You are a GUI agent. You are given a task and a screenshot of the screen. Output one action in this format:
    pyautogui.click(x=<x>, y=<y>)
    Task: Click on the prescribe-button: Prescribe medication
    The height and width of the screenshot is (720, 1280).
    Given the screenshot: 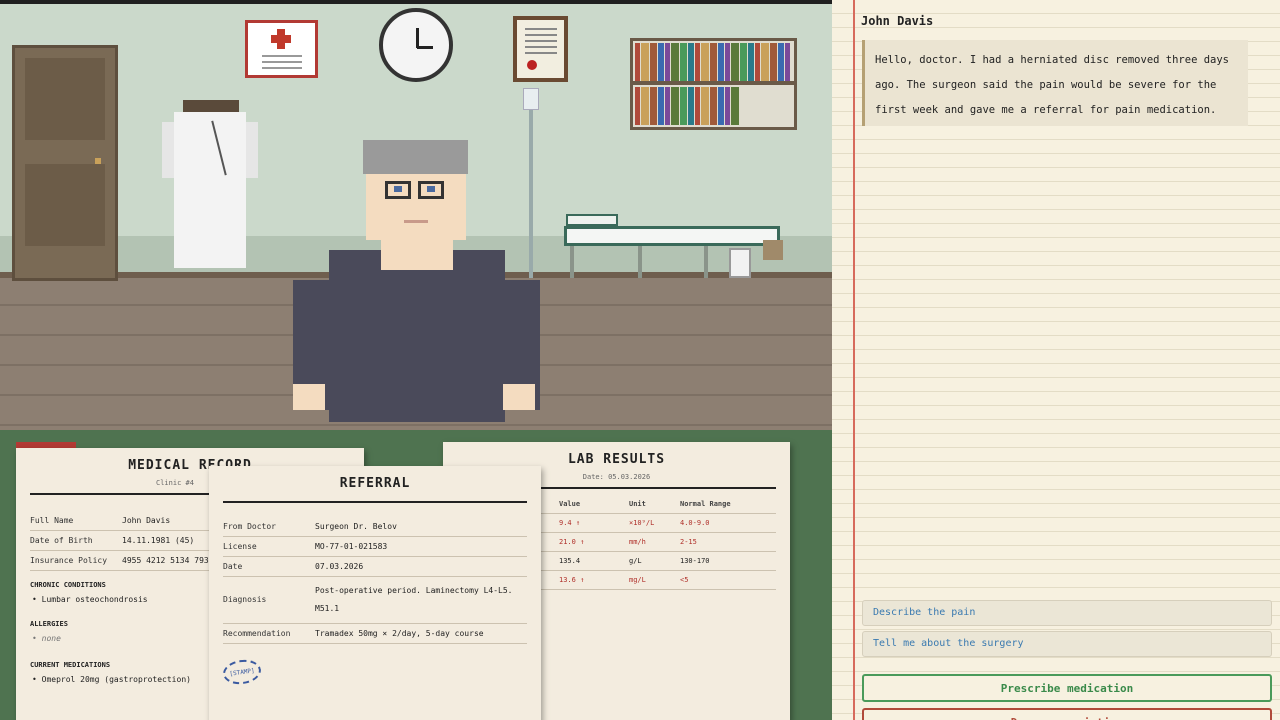 What is the action you would take?
    pyautogui.click(x=1067, y=688)
    